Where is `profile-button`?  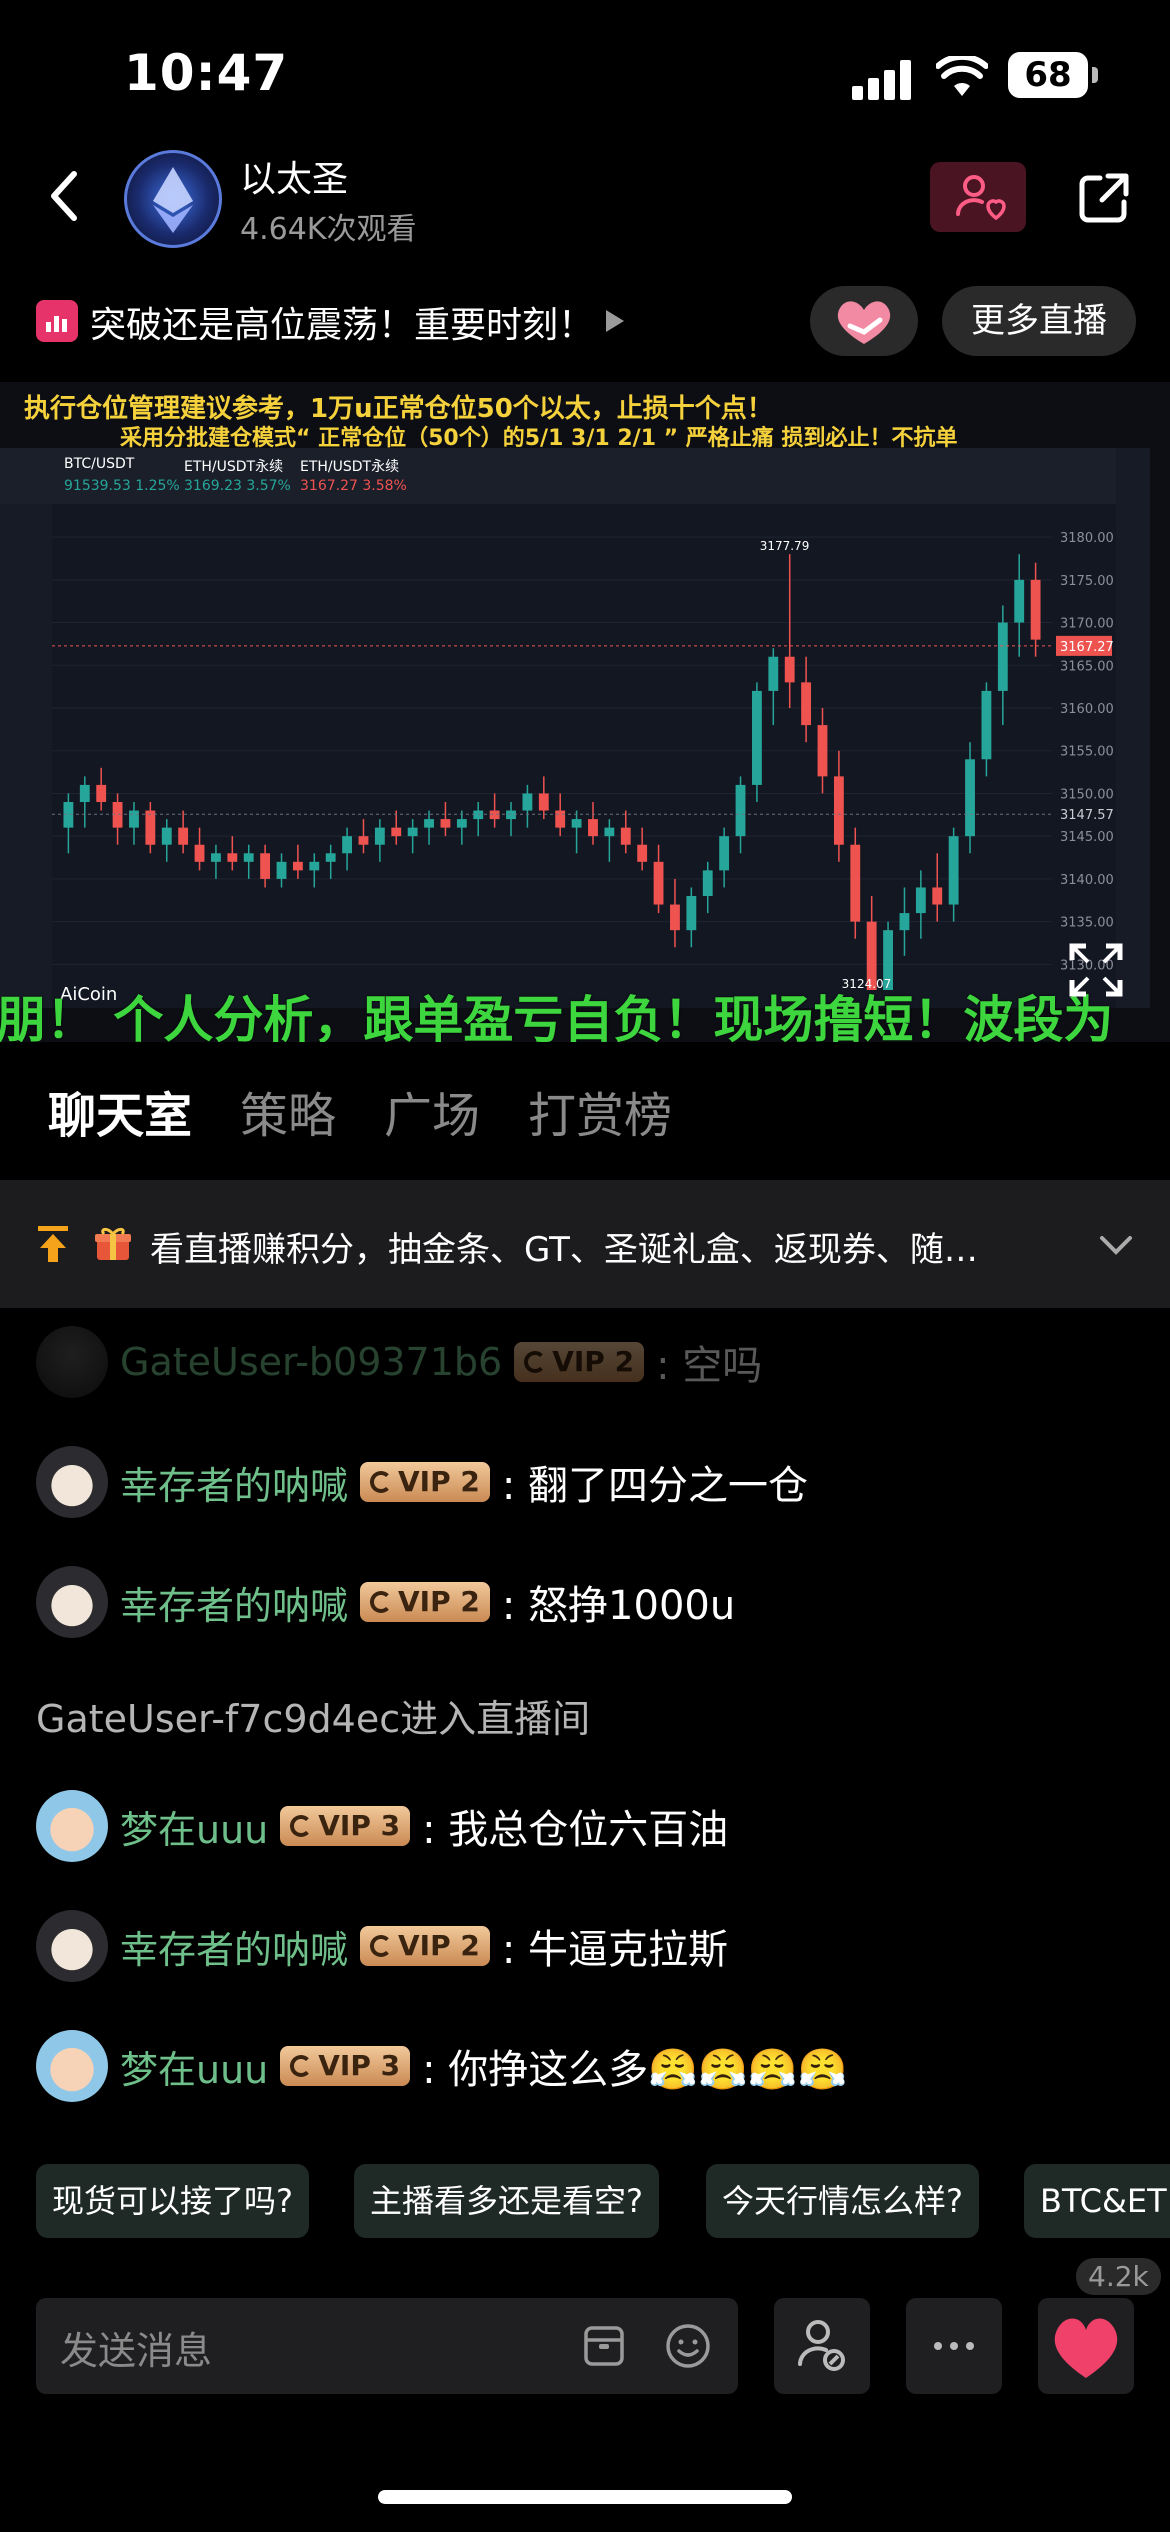 profile-button is located at coordinates (822, 2346).